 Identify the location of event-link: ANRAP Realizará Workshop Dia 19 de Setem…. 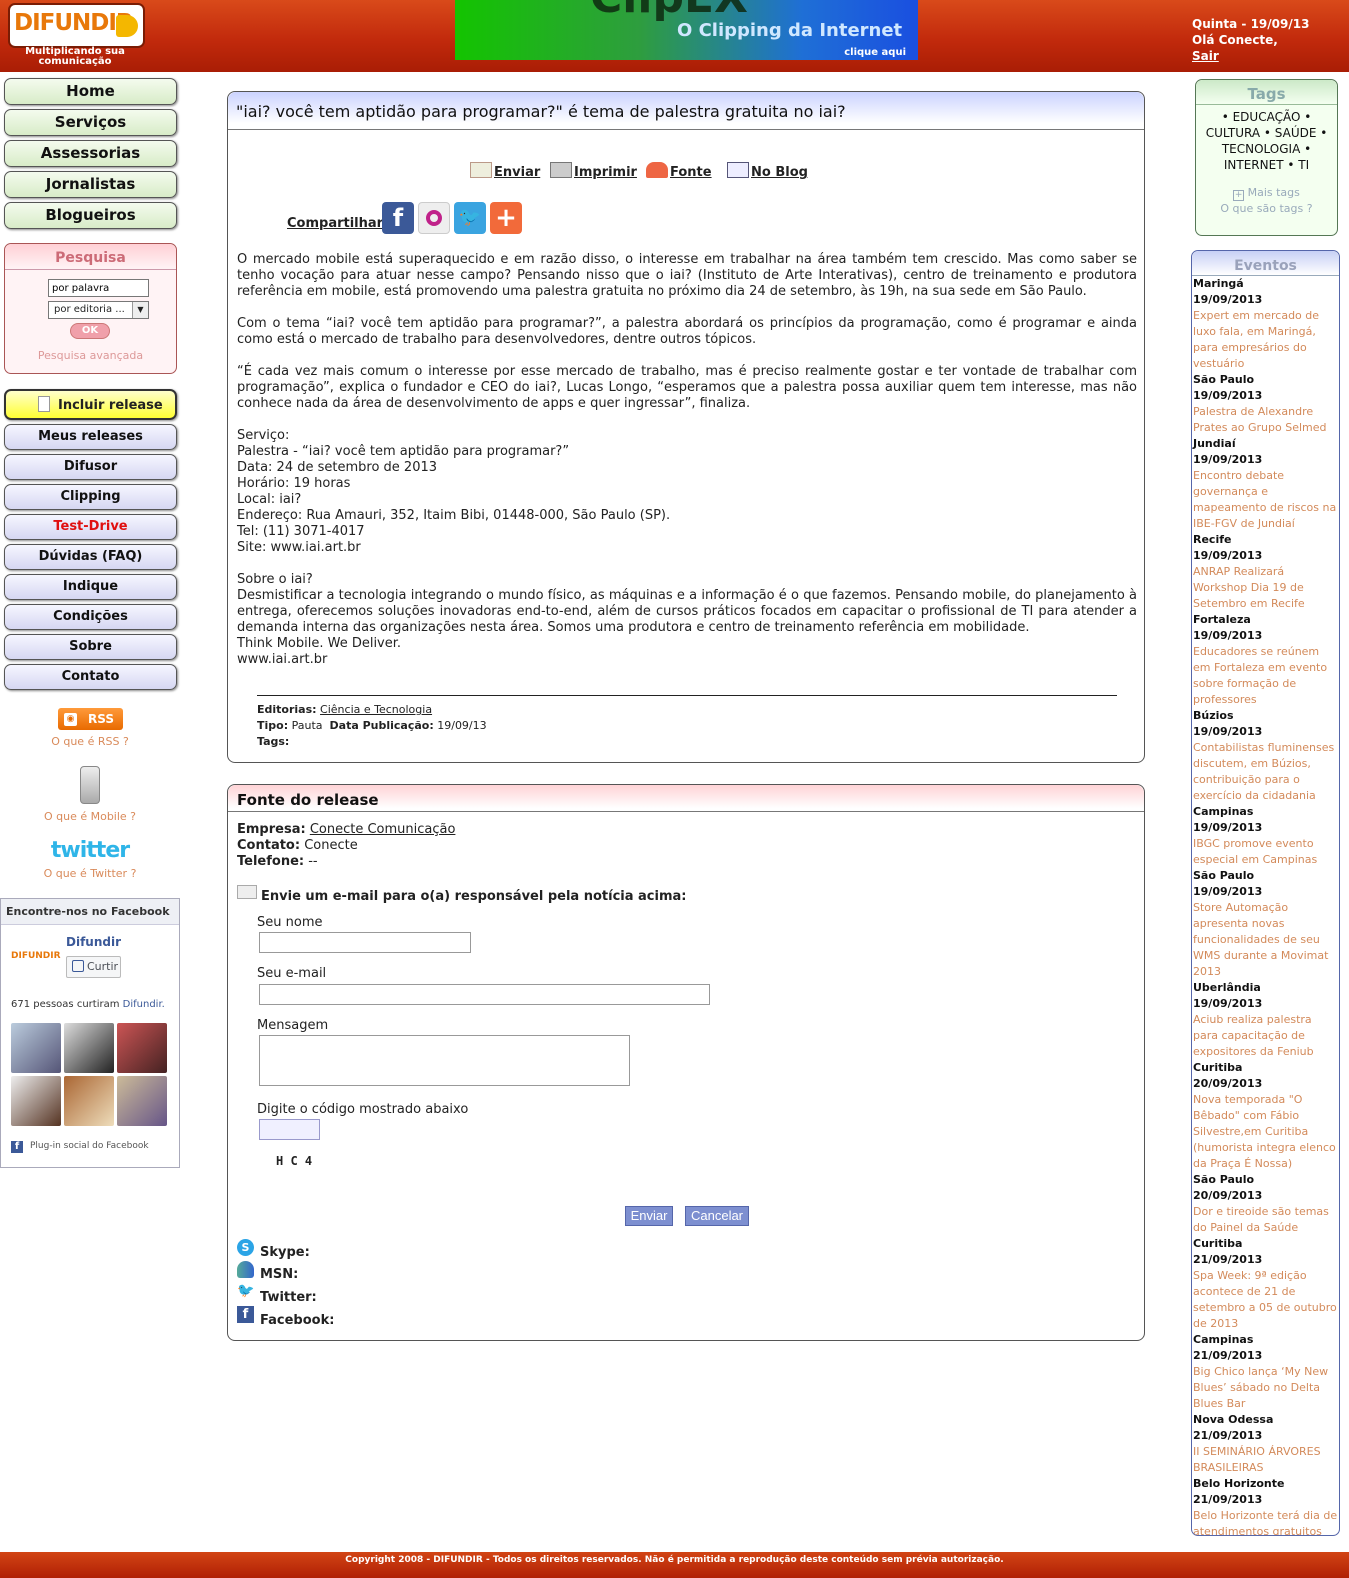
(1266, 588).